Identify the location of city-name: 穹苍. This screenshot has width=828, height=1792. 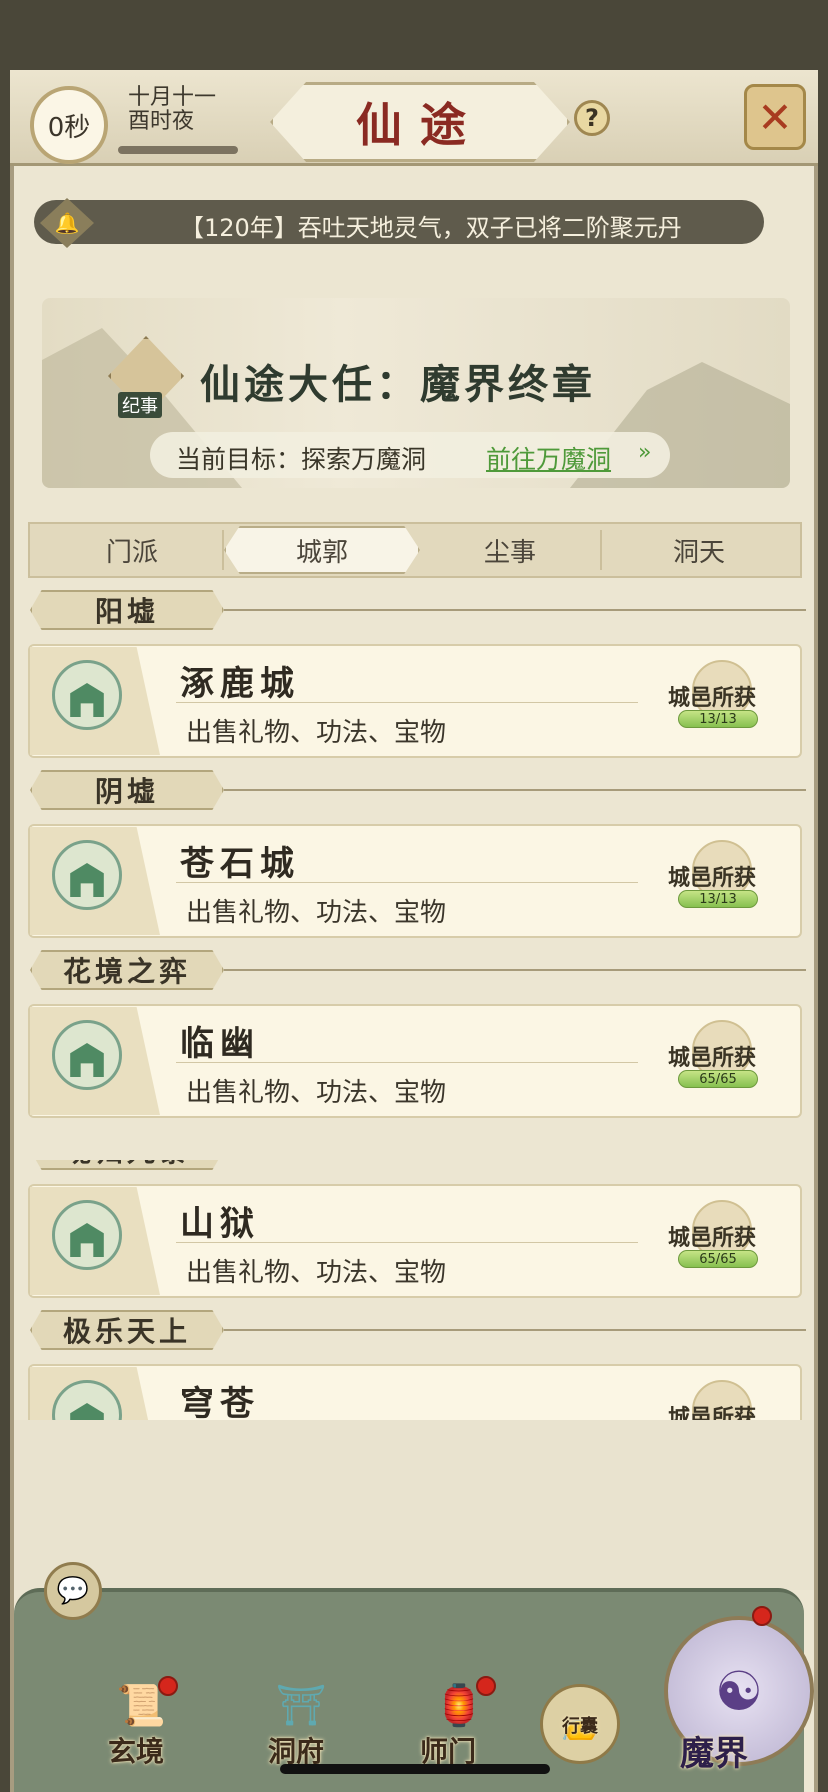
(220, 1402).